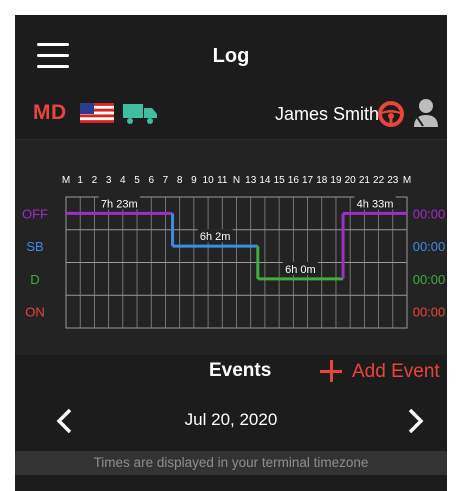 The height and width of the screenshot is (491, 462). Describe the element at coordinates (95, 180) in the screenshot. I see `hour-label: 2` at that location.